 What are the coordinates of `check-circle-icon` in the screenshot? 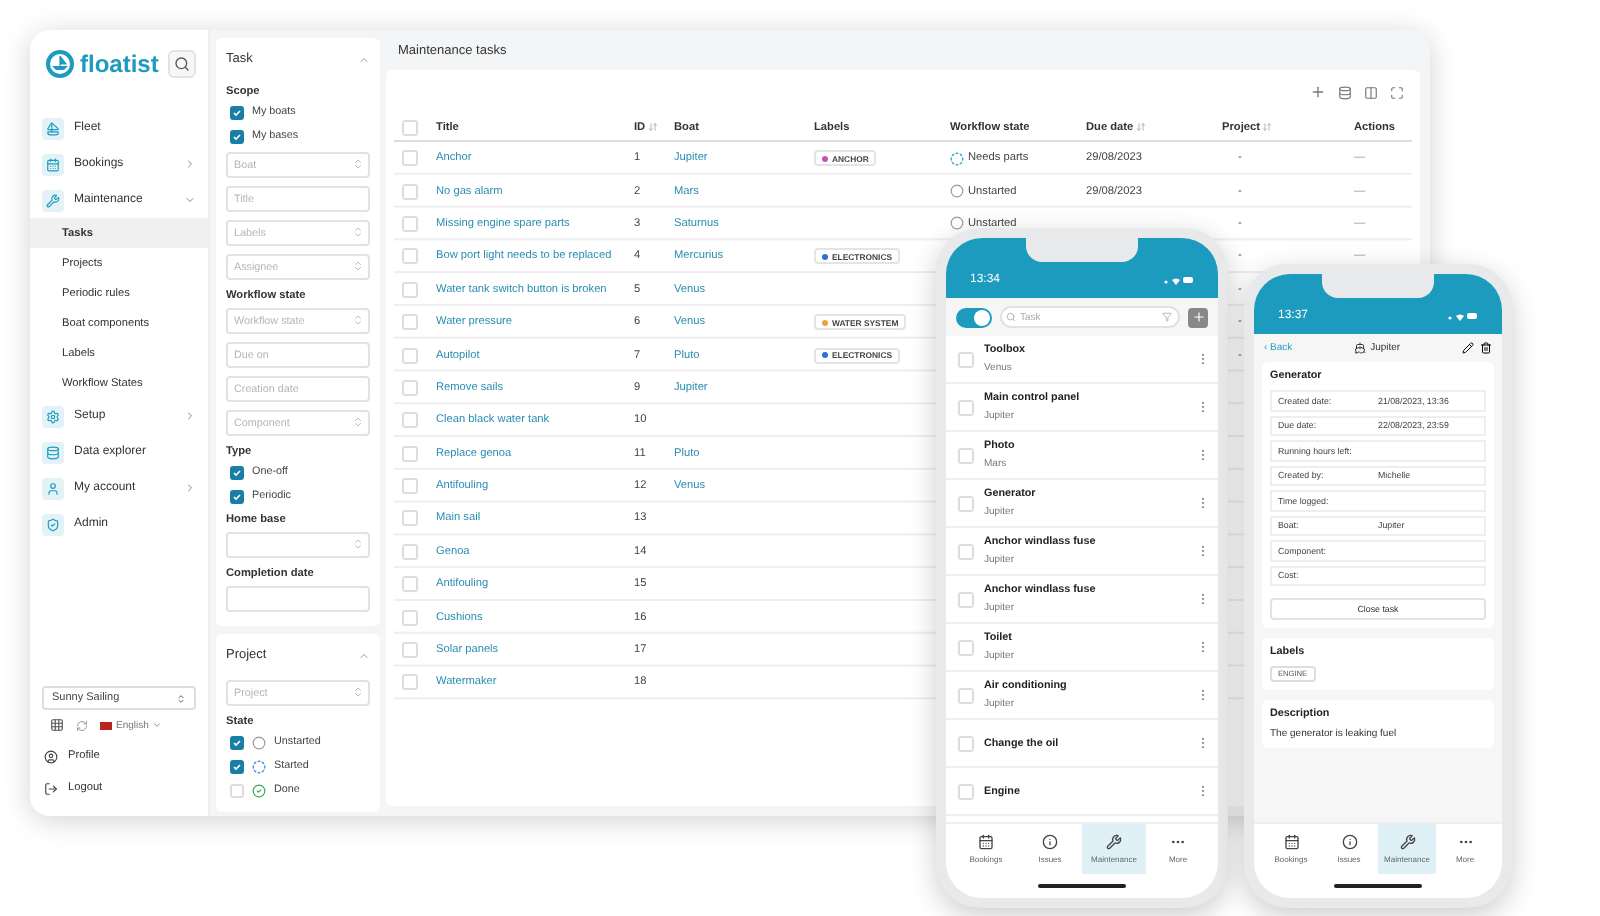 It's located at (259, 790).